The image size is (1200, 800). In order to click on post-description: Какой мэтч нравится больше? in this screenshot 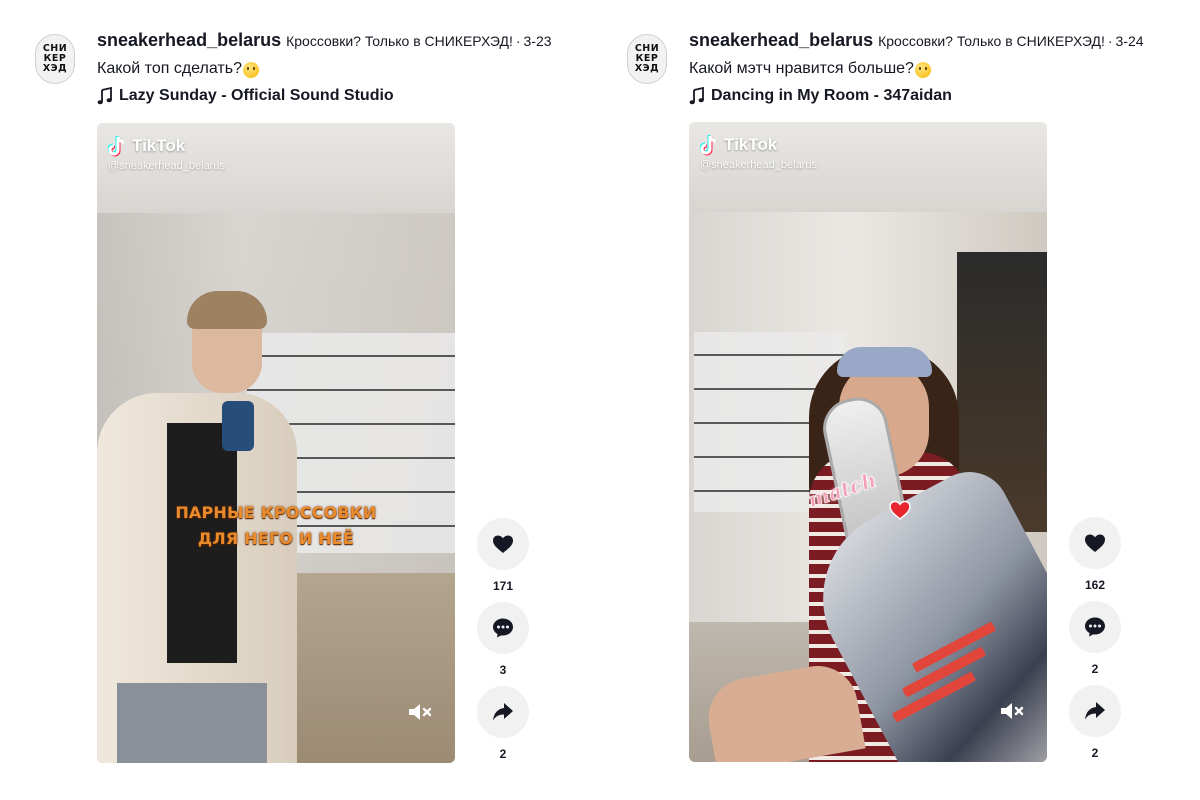, I will do `click(939, 69)`.